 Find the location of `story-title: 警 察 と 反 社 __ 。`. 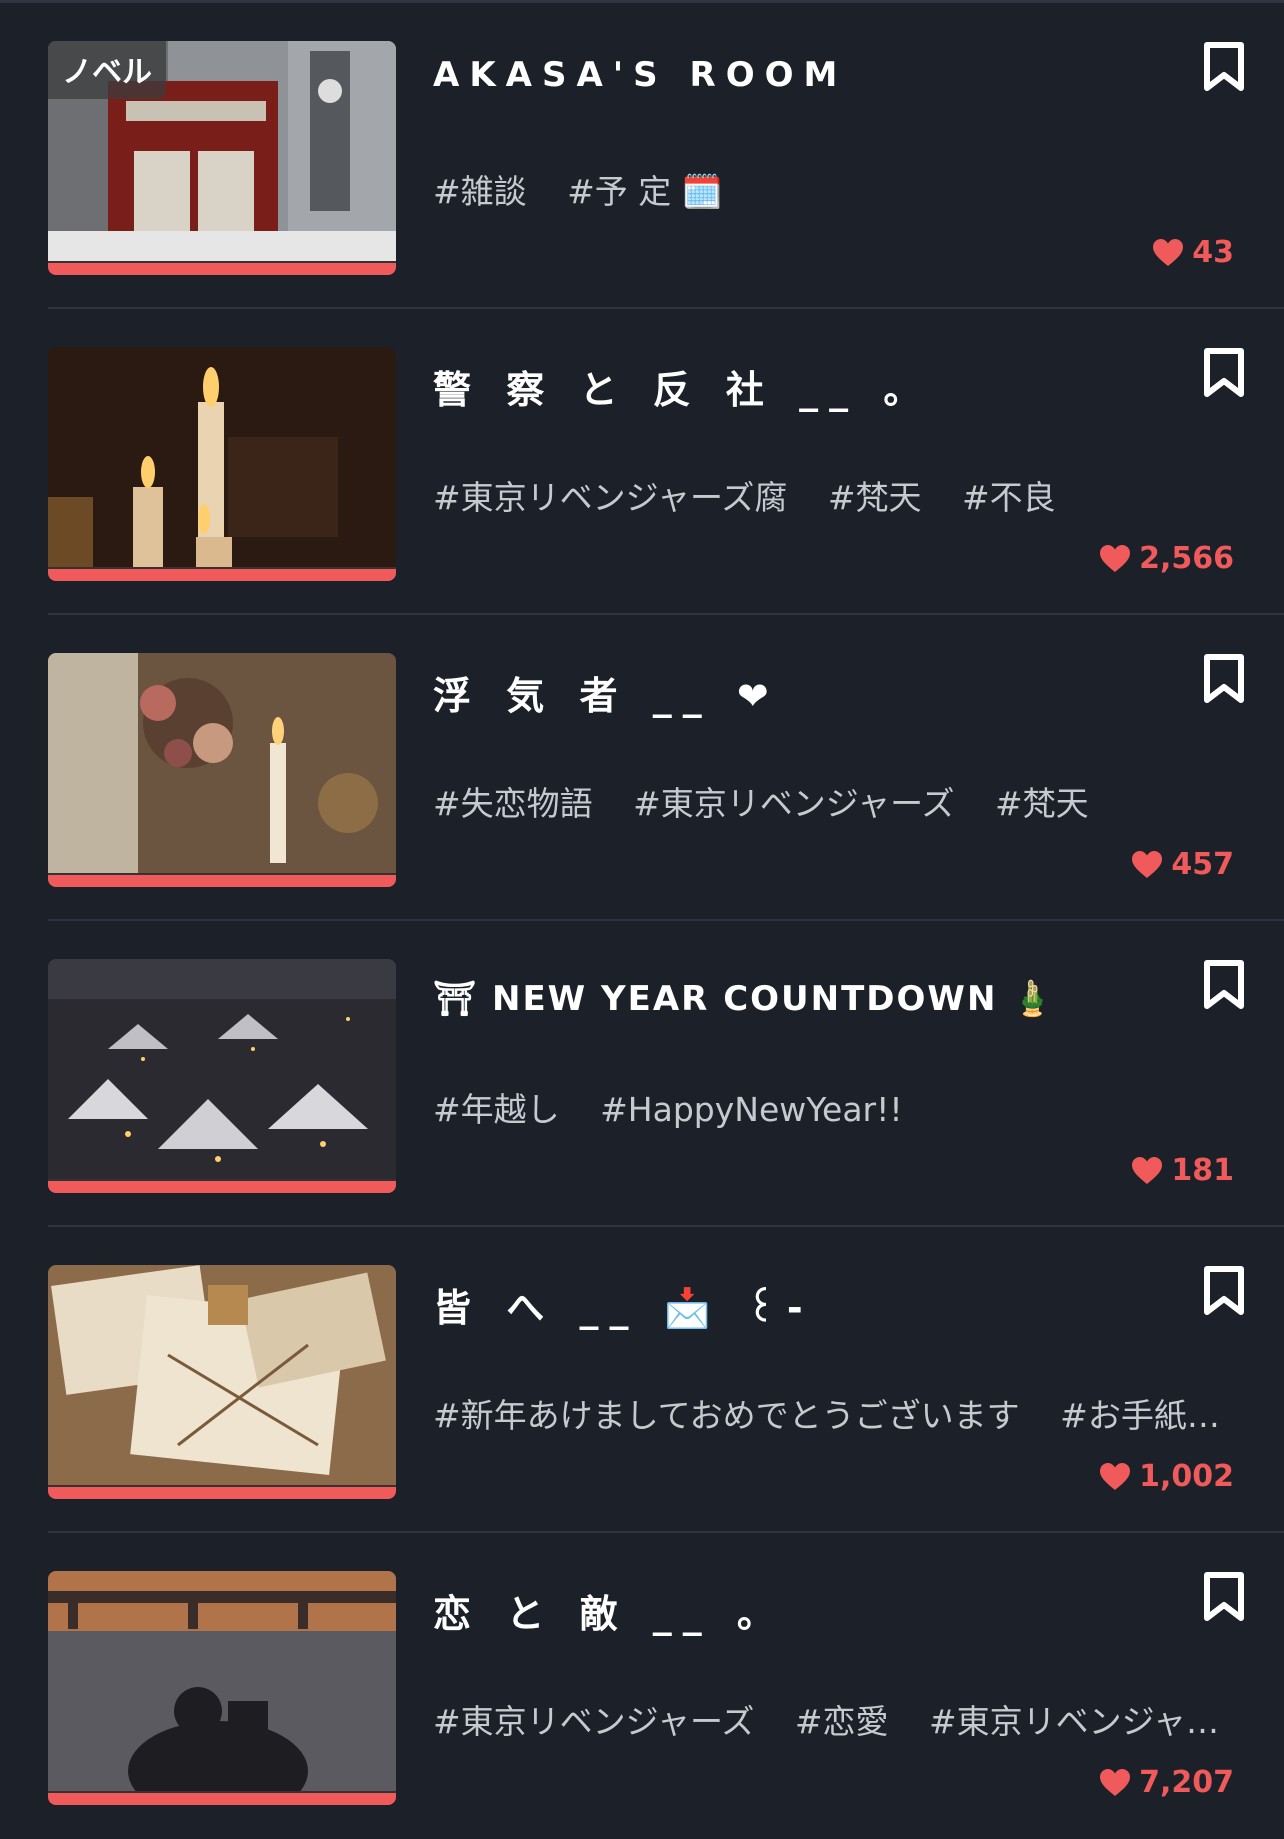

story-title: 警 察 と 反 社 __ 。 is located at coordinates (682, 386).